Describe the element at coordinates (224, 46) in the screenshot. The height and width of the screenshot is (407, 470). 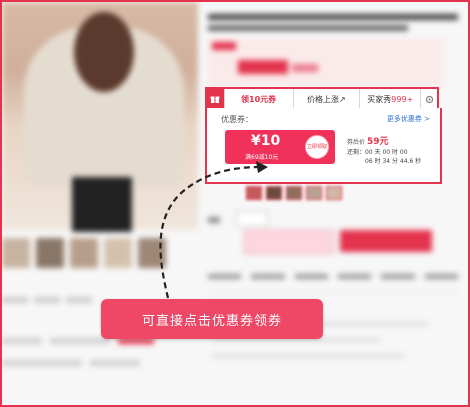
I see `promo-tag` at that location.